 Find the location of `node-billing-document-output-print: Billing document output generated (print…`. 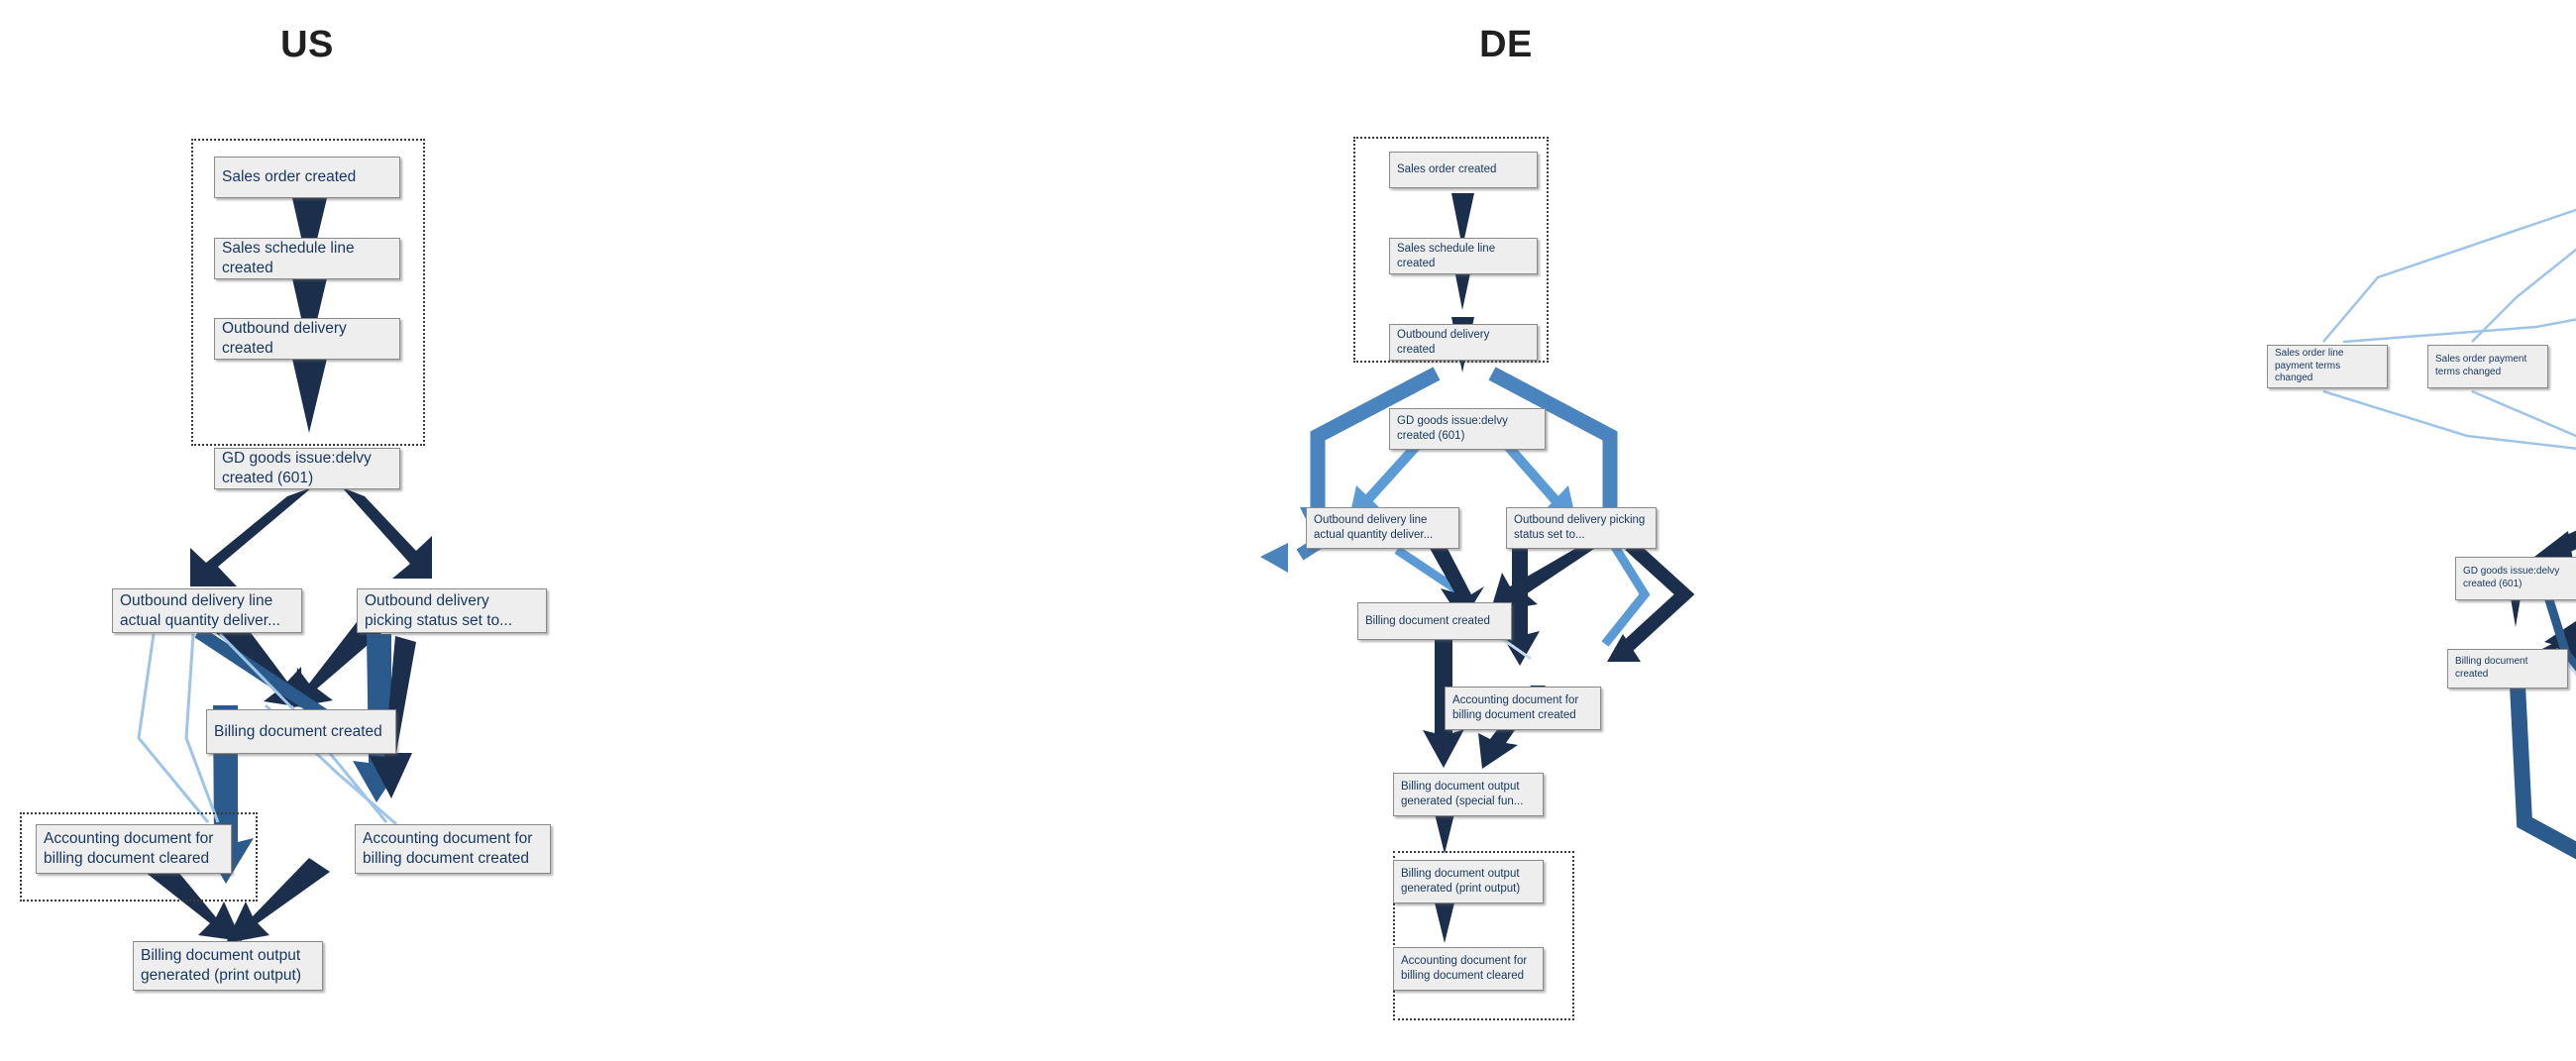

node-billing-document-output-print: Billing document output generated (print… is located at coordinates (228, 966).